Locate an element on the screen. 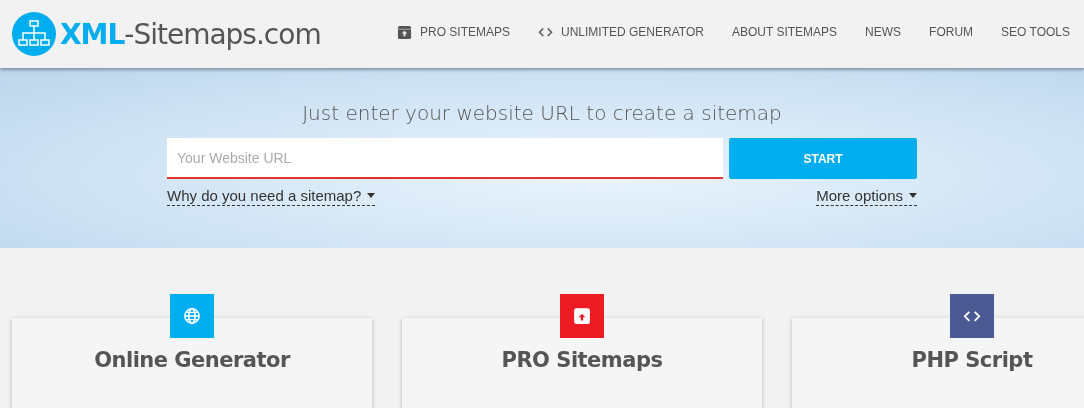 The image size is (1084, 408). dropdown-link: More options is located at coordinates (866, 196).